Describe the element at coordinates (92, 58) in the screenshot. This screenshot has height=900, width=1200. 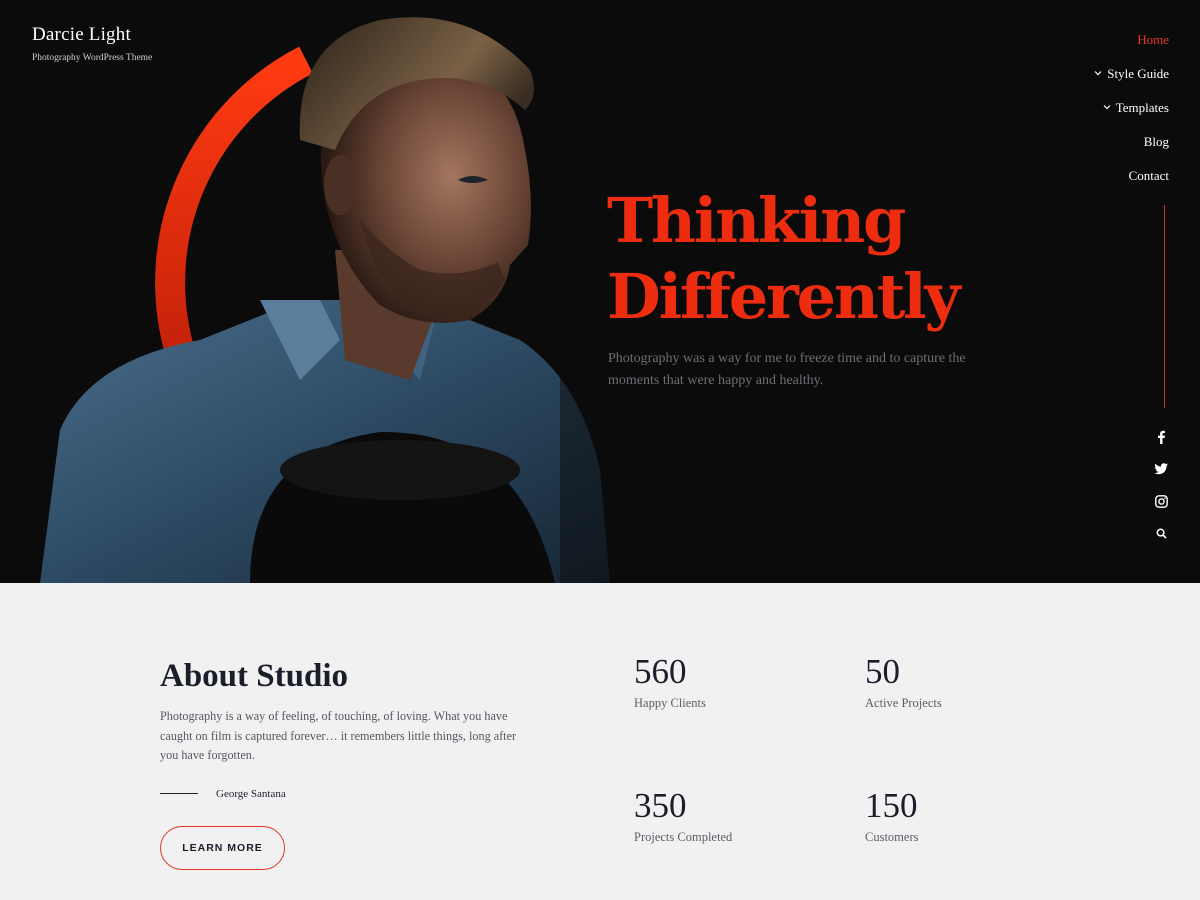
I see `site-tagline: Photography WordPress Theme` at that location.